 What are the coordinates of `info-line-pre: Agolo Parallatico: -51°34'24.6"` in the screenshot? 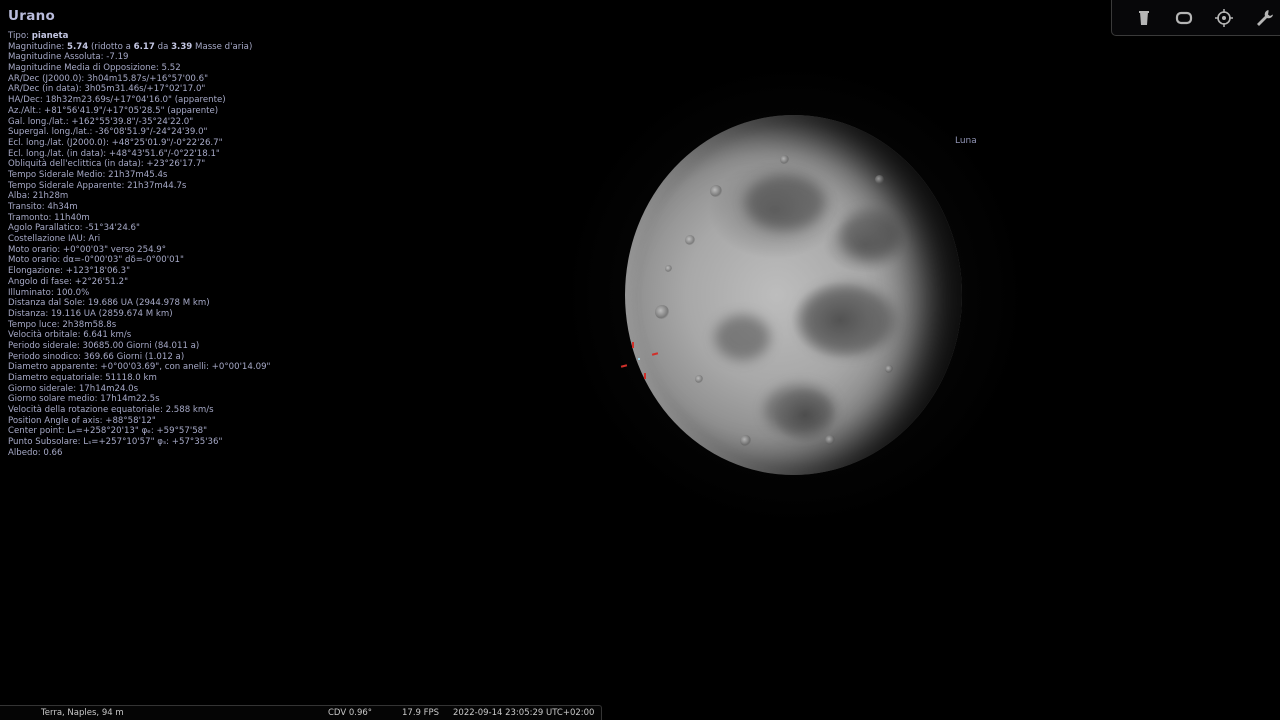 It's located at (74, 228).